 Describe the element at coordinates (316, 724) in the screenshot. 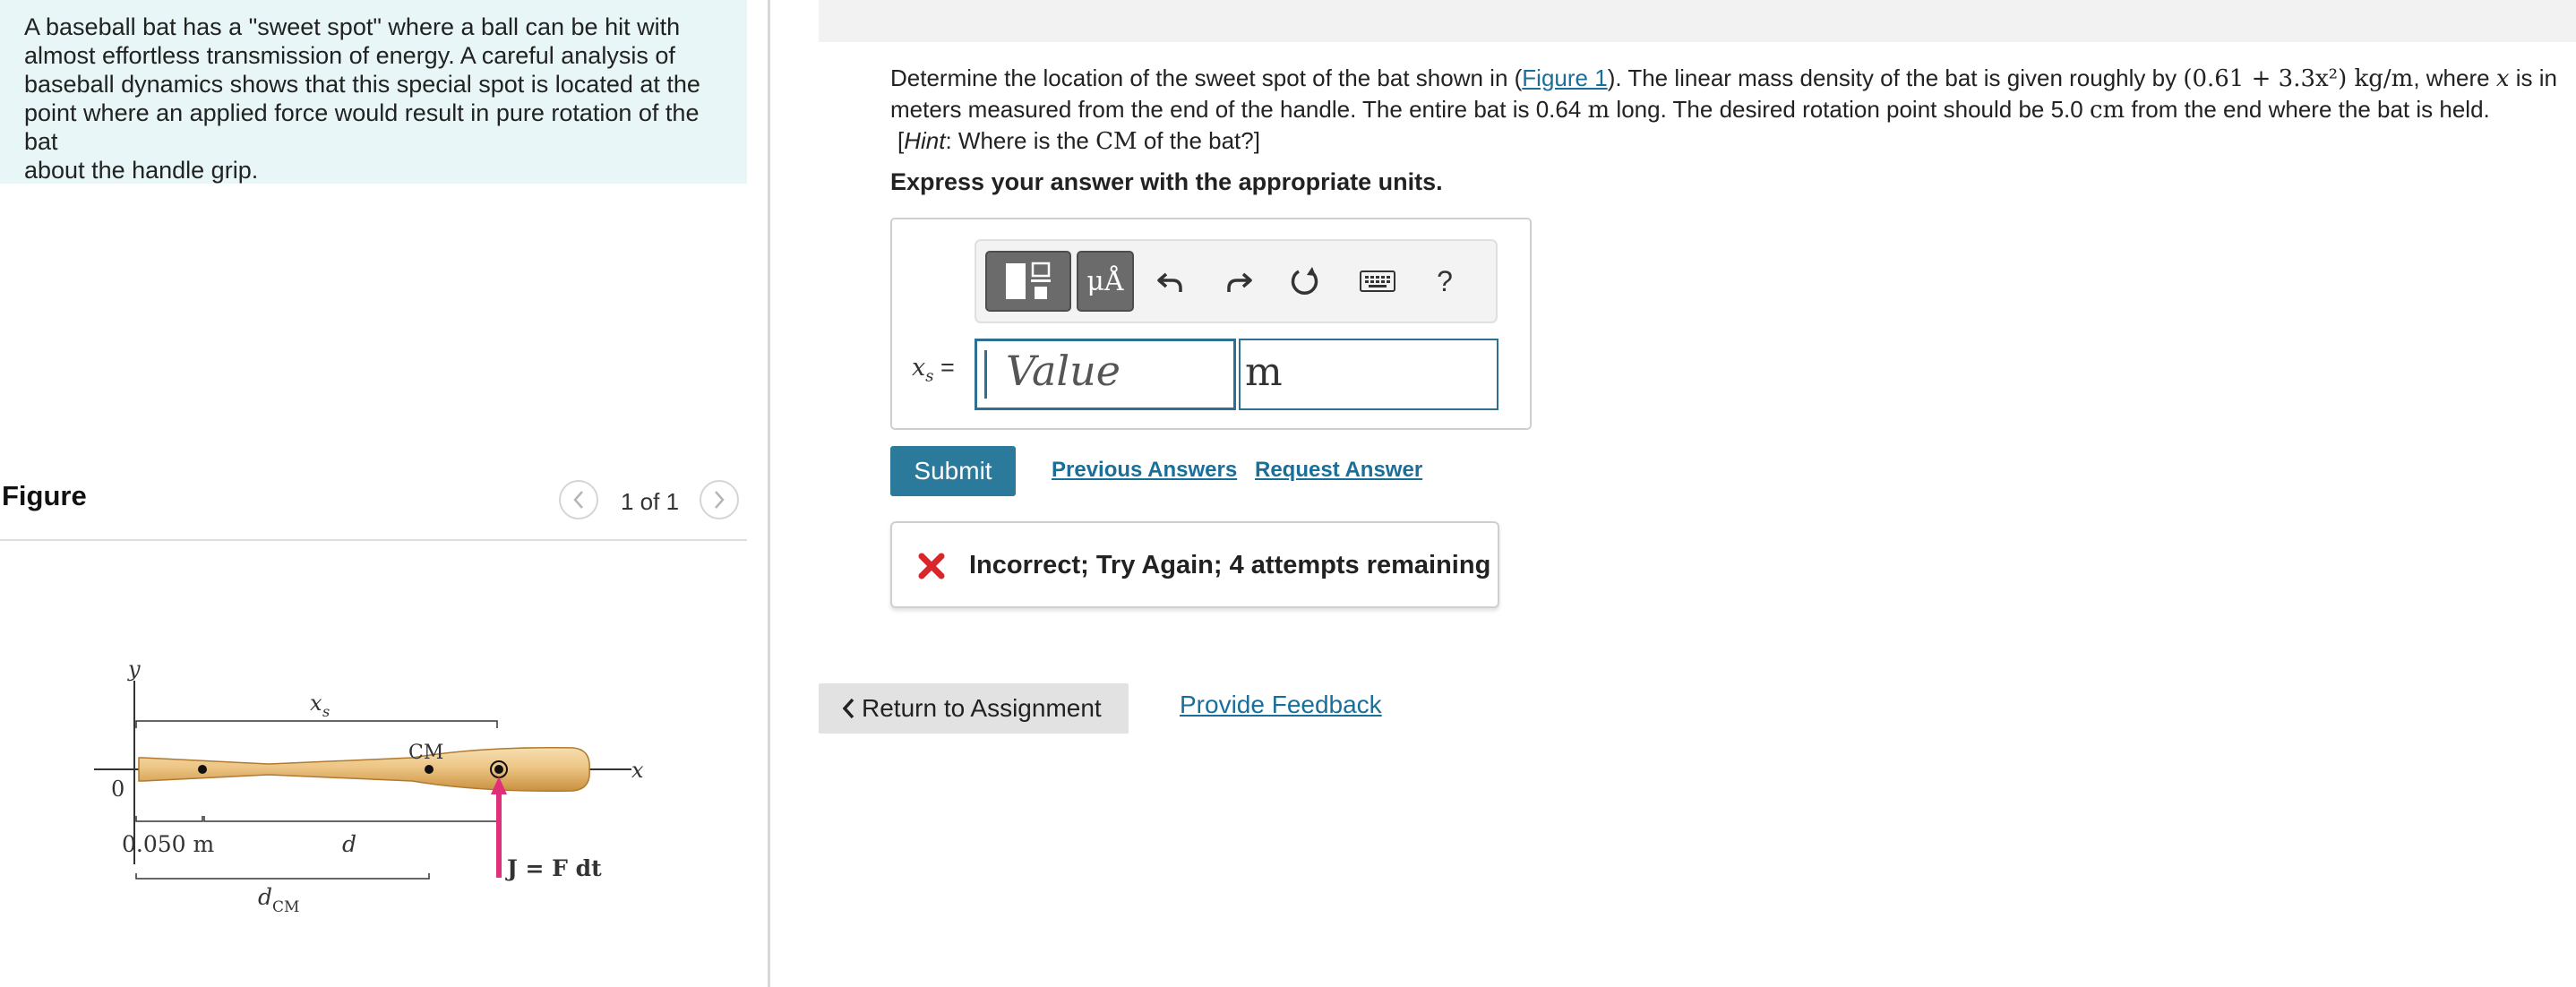

I see `xs-bracket` at that location.